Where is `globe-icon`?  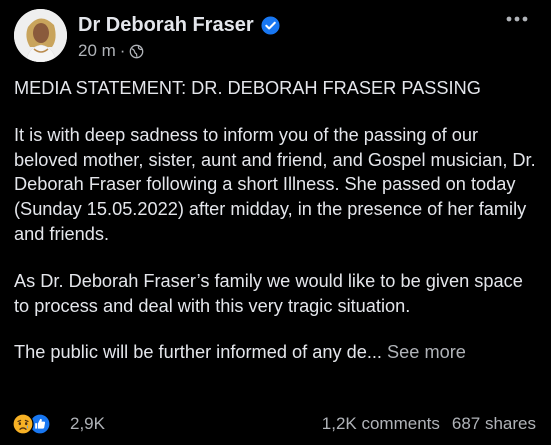 globe-icon is located at coordinates (136, 51).